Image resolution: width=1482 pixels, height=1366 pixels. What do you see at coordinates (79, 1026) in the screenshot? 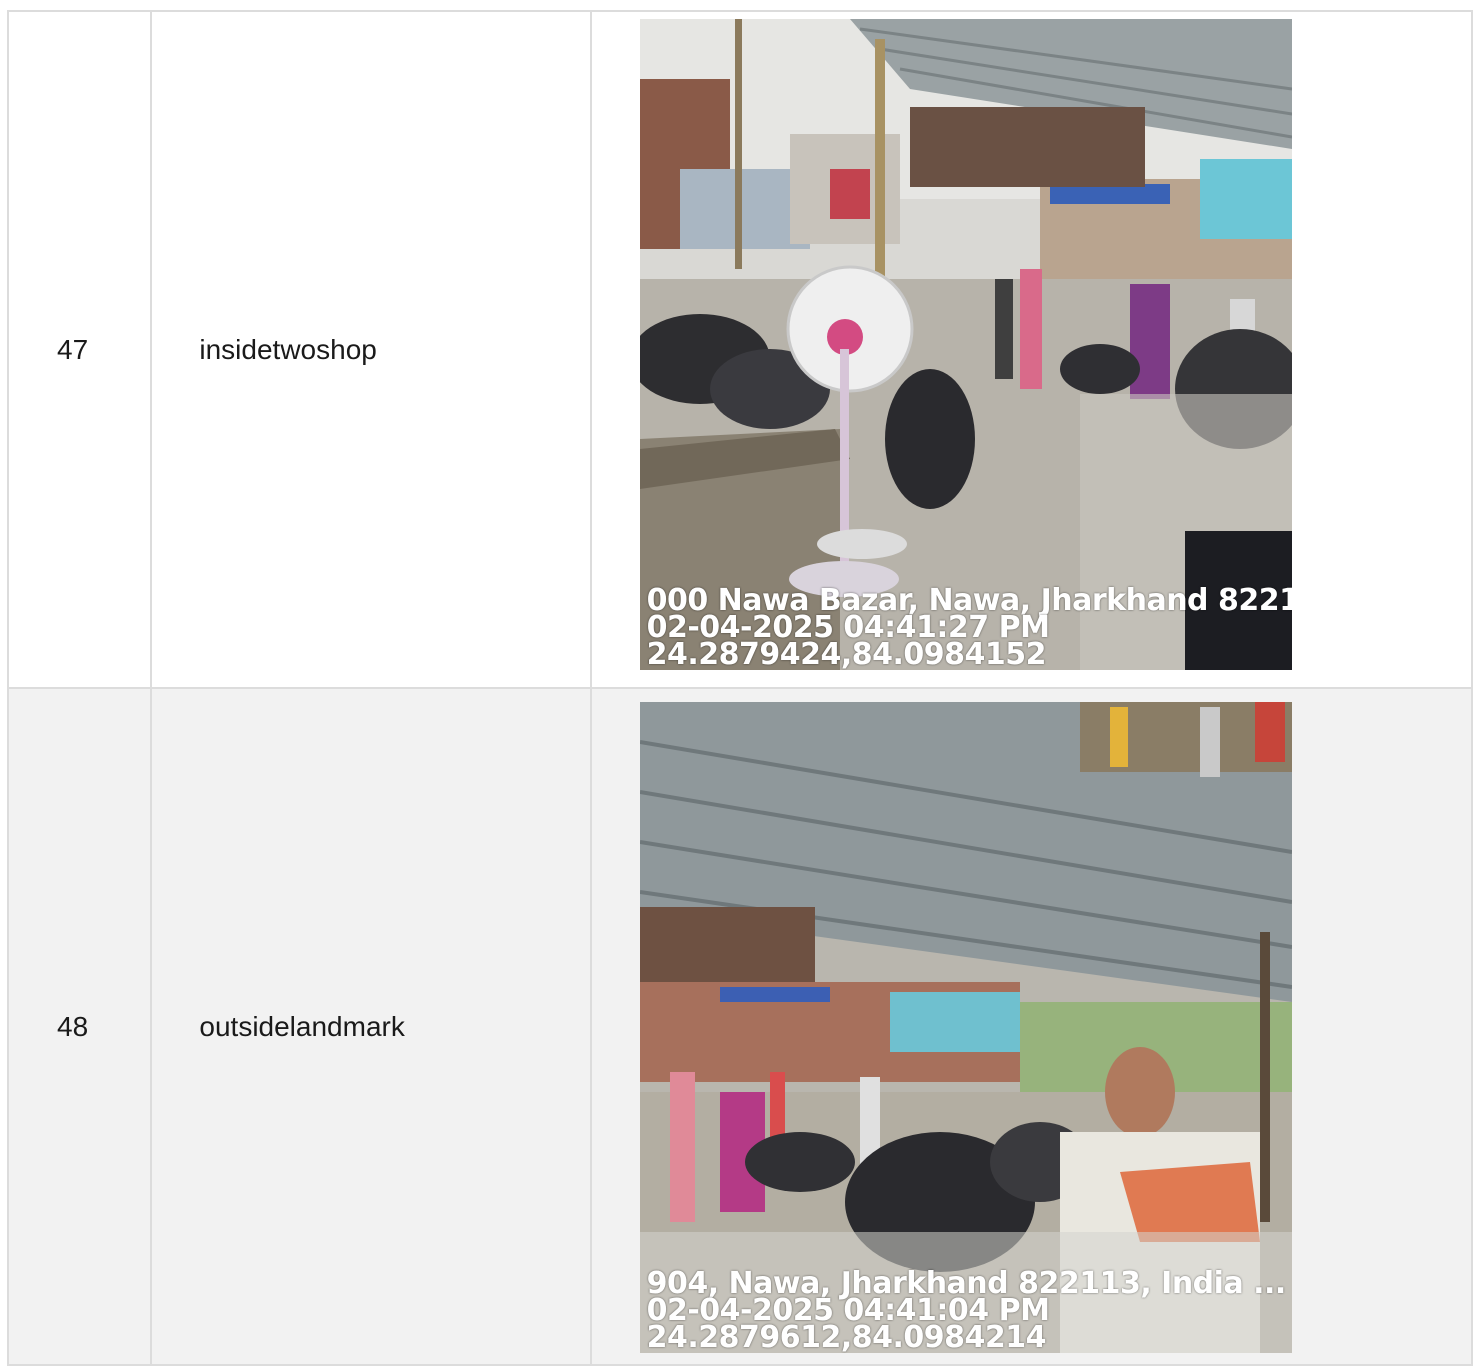
I see `row-number: 48` at bounding box center [79, 1026].